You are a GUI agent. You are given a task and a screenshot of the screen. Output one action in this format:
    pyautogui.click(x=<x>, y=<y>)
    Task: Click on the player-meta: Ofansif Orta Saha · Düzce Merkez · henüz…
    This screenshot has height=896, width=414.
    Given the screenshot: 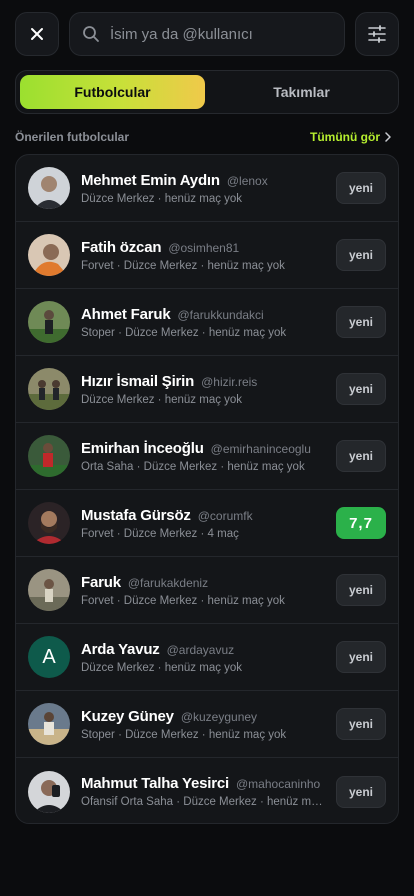 What is the action you would take?
    pyautogui.click(x=203, y=802)
    